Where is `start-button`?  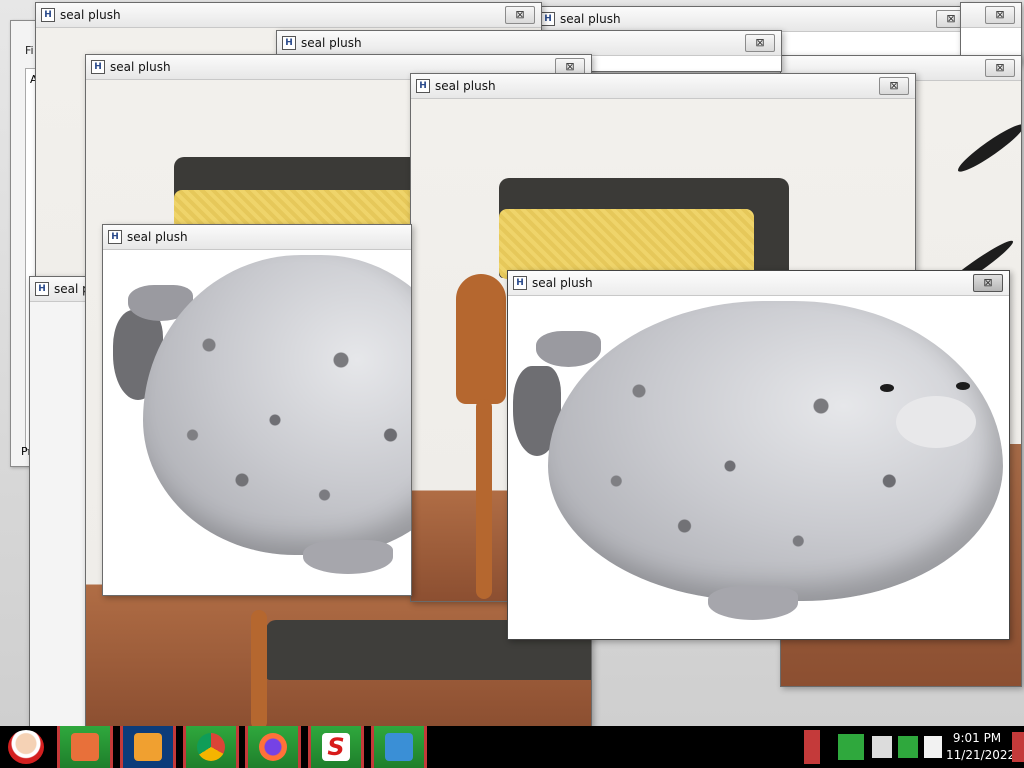 start-button is located at coordinates (28, 747).